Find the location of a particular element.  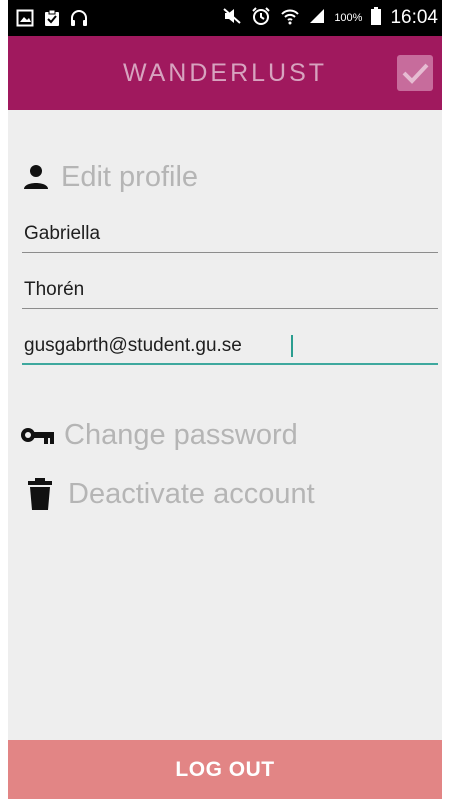

clipboard-check-icon is located at coordinates (52, 18).